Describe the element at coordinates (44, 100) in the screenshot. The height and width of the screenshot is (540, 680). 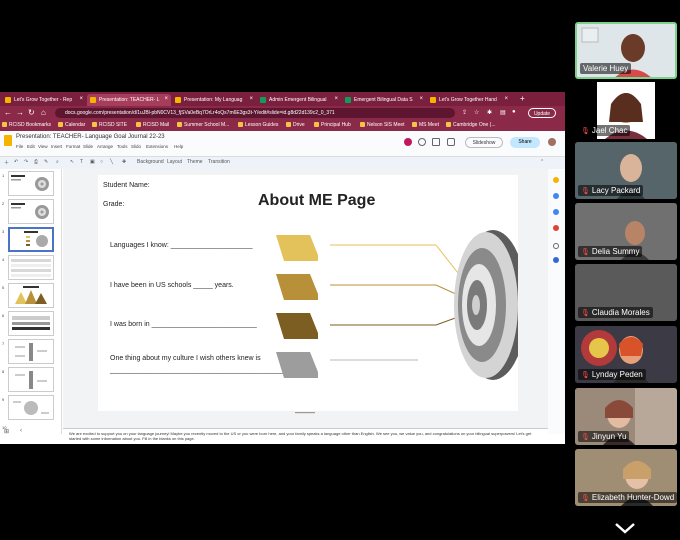
I see `browser-tab: Let's Grow Together - Rep ×` at that location.